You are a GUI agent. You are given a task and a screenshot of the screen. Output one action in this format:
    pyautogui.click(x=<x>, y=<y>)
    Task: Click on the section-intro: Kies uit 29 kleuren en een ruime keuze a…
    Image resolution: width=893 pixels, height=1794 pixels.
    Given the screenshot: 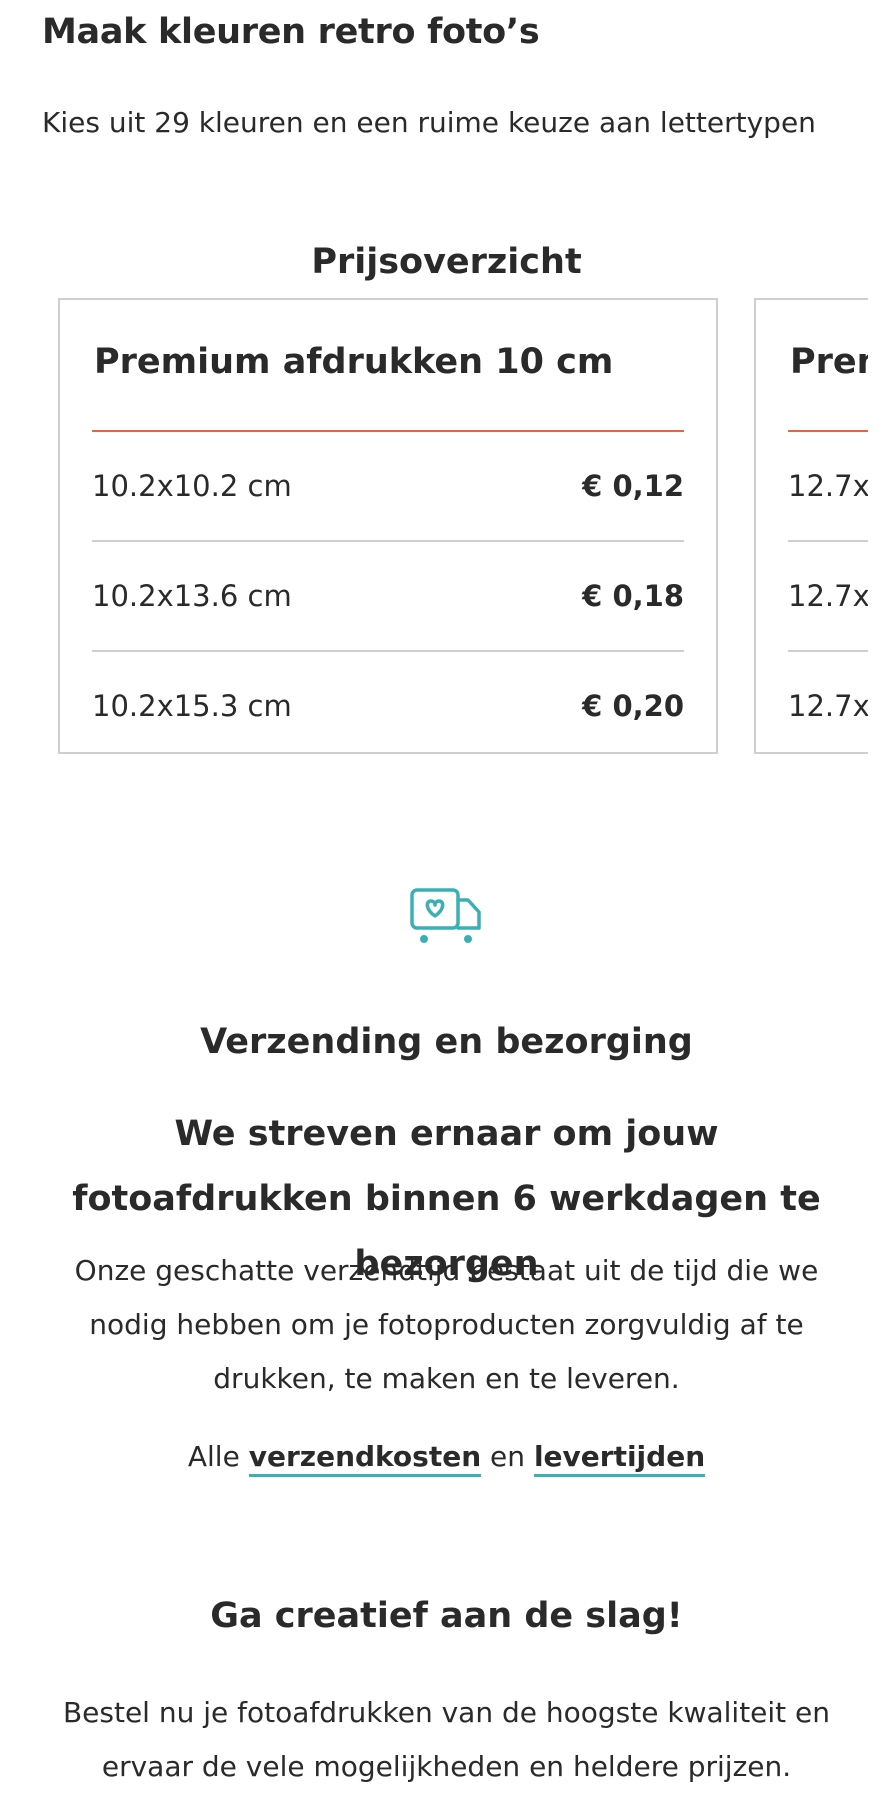 What is the action you would take?
    pyautogui.click(x=429, y=122)
    